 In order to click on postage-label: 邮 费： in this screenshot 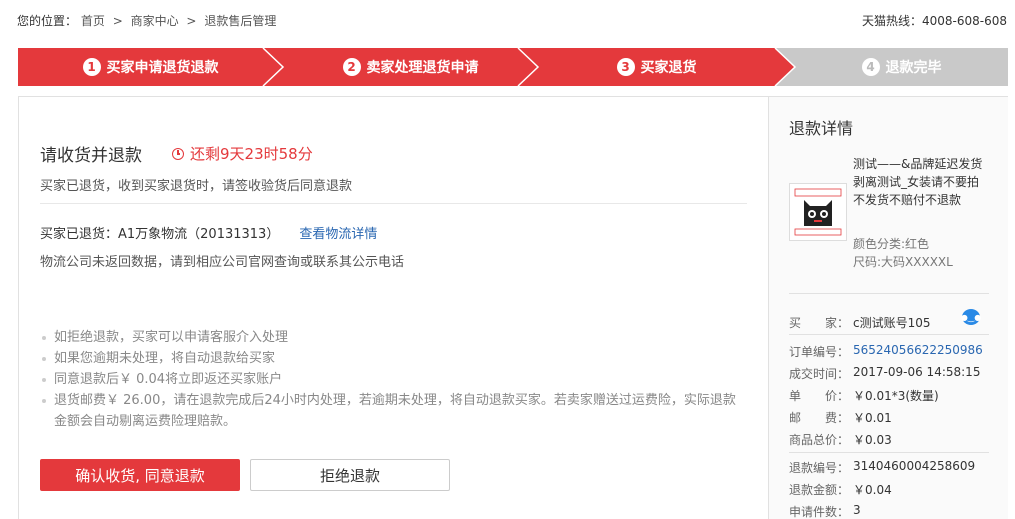, I will do `click(819, 418)`.